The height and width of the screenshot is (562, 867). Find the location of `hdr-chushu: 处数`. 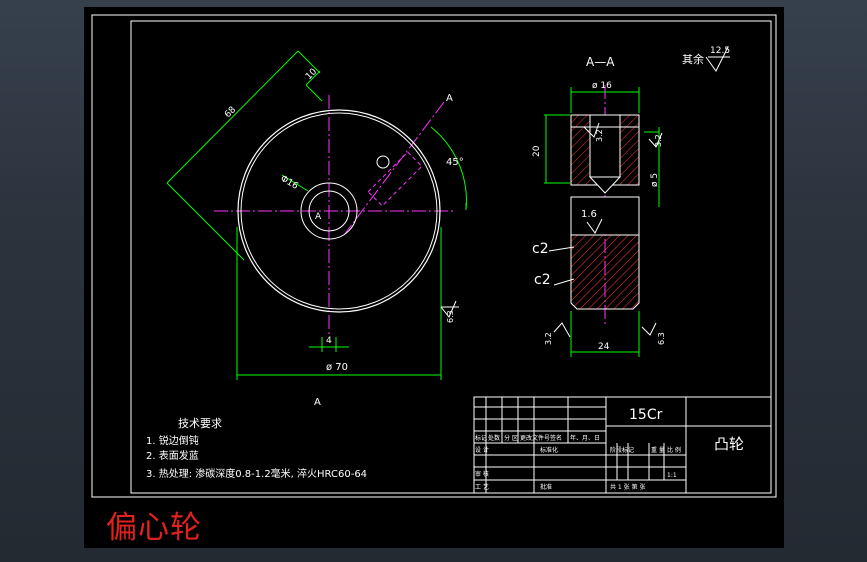

hdr-chushu: 处数 is located at coordinates (494, 438).